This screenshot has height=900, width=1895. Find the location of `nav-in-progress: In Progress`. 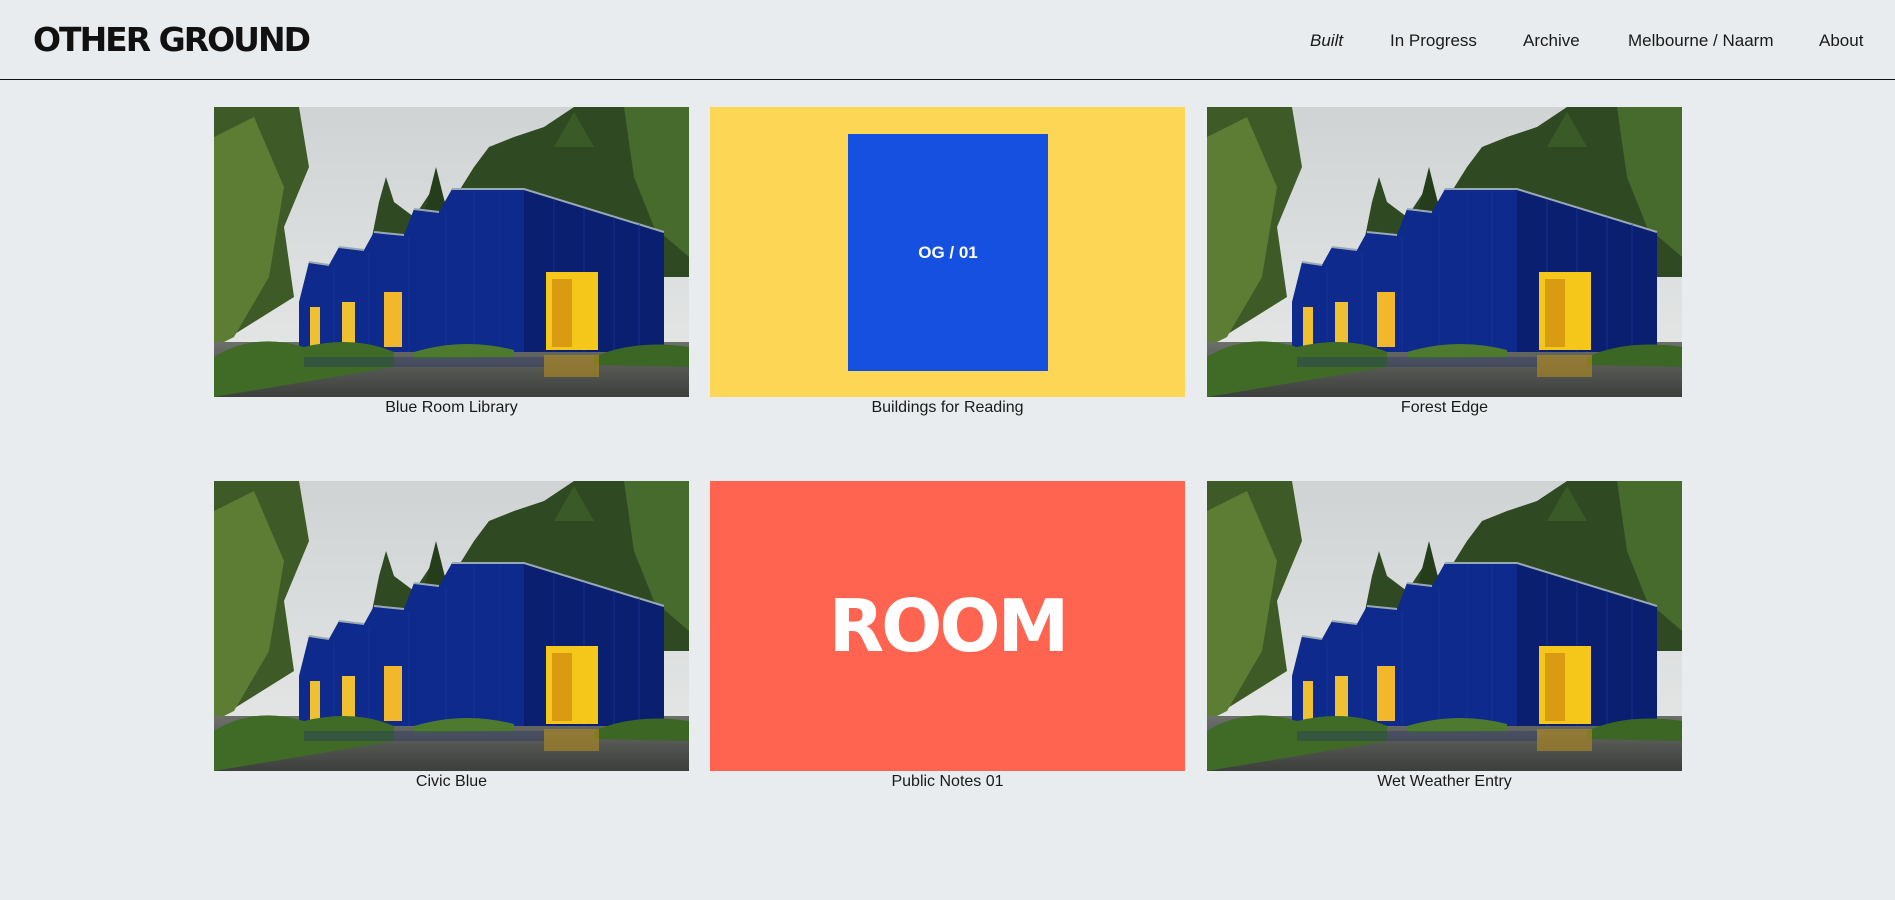

nav-in-progress: In Progress is located at coordinates (1433, 41).